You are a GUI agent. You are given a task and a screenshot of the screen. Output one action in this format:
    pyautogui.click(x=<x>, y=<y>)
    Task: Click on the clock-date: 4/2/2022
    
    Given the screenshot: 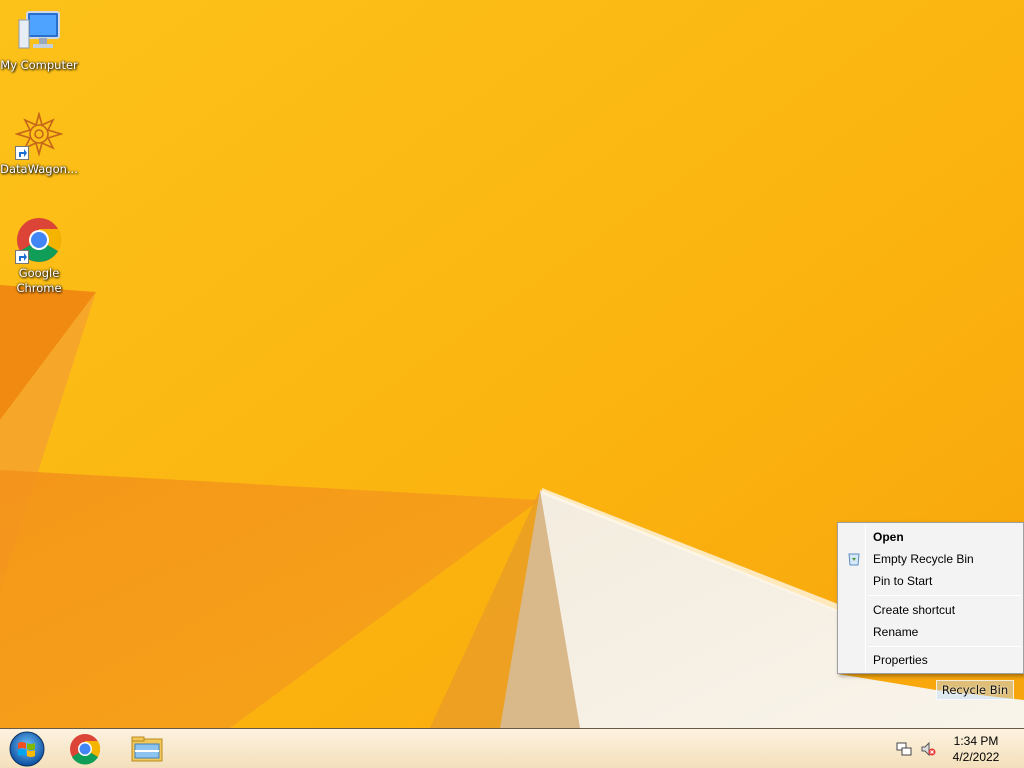 What is the action you would take?
    pyautogui.click(x=976, y=757)
    